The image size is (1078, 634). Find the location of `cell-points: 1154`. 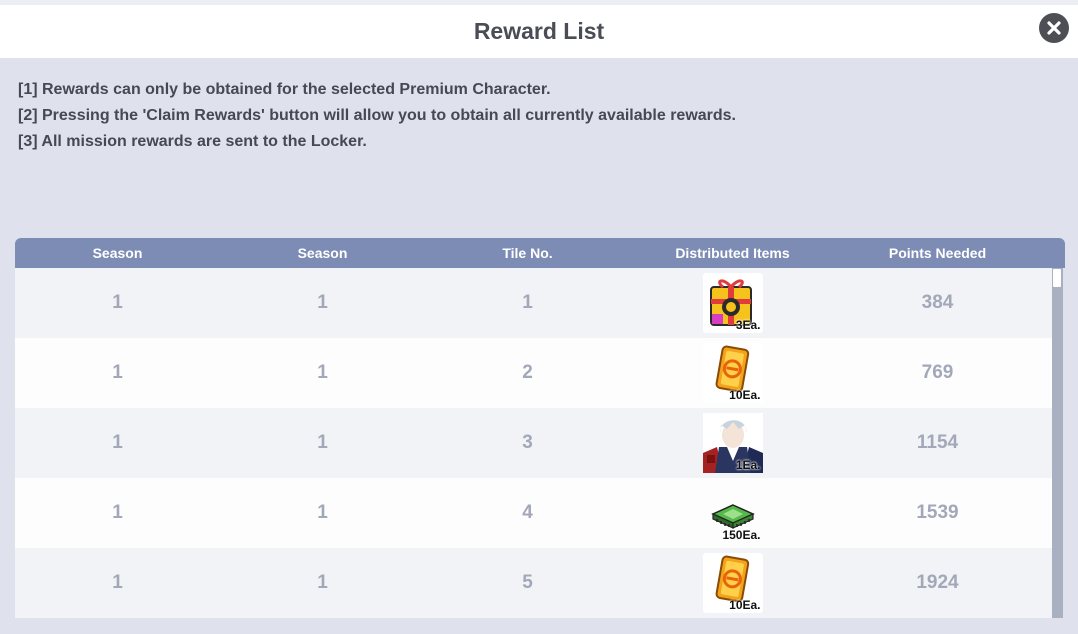

cell-points: 1154 is located at coordinates (937, 442).